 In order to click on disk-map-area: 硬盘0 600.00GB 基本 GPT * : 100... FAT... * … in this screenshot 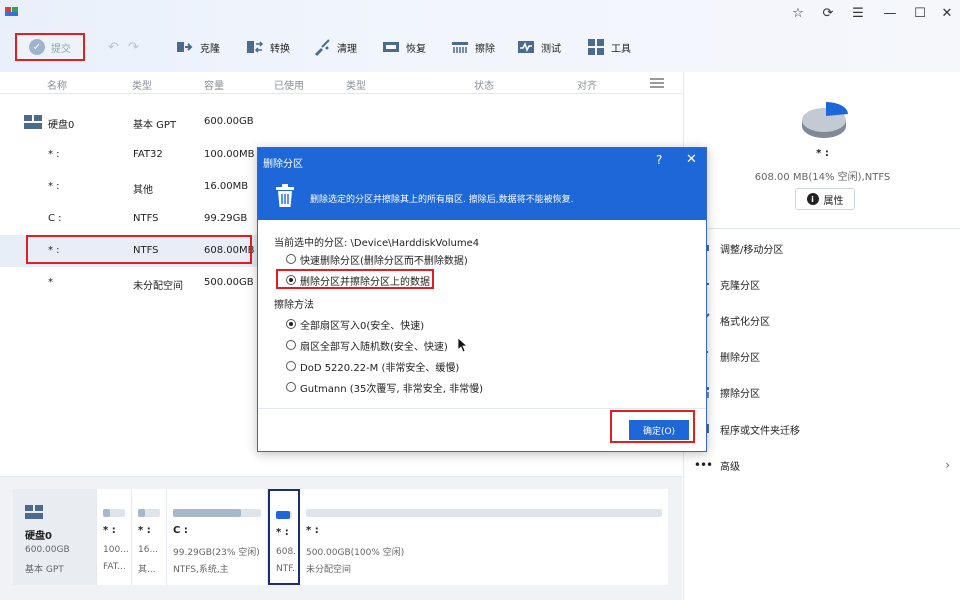, I will do `click(341, 538)`.